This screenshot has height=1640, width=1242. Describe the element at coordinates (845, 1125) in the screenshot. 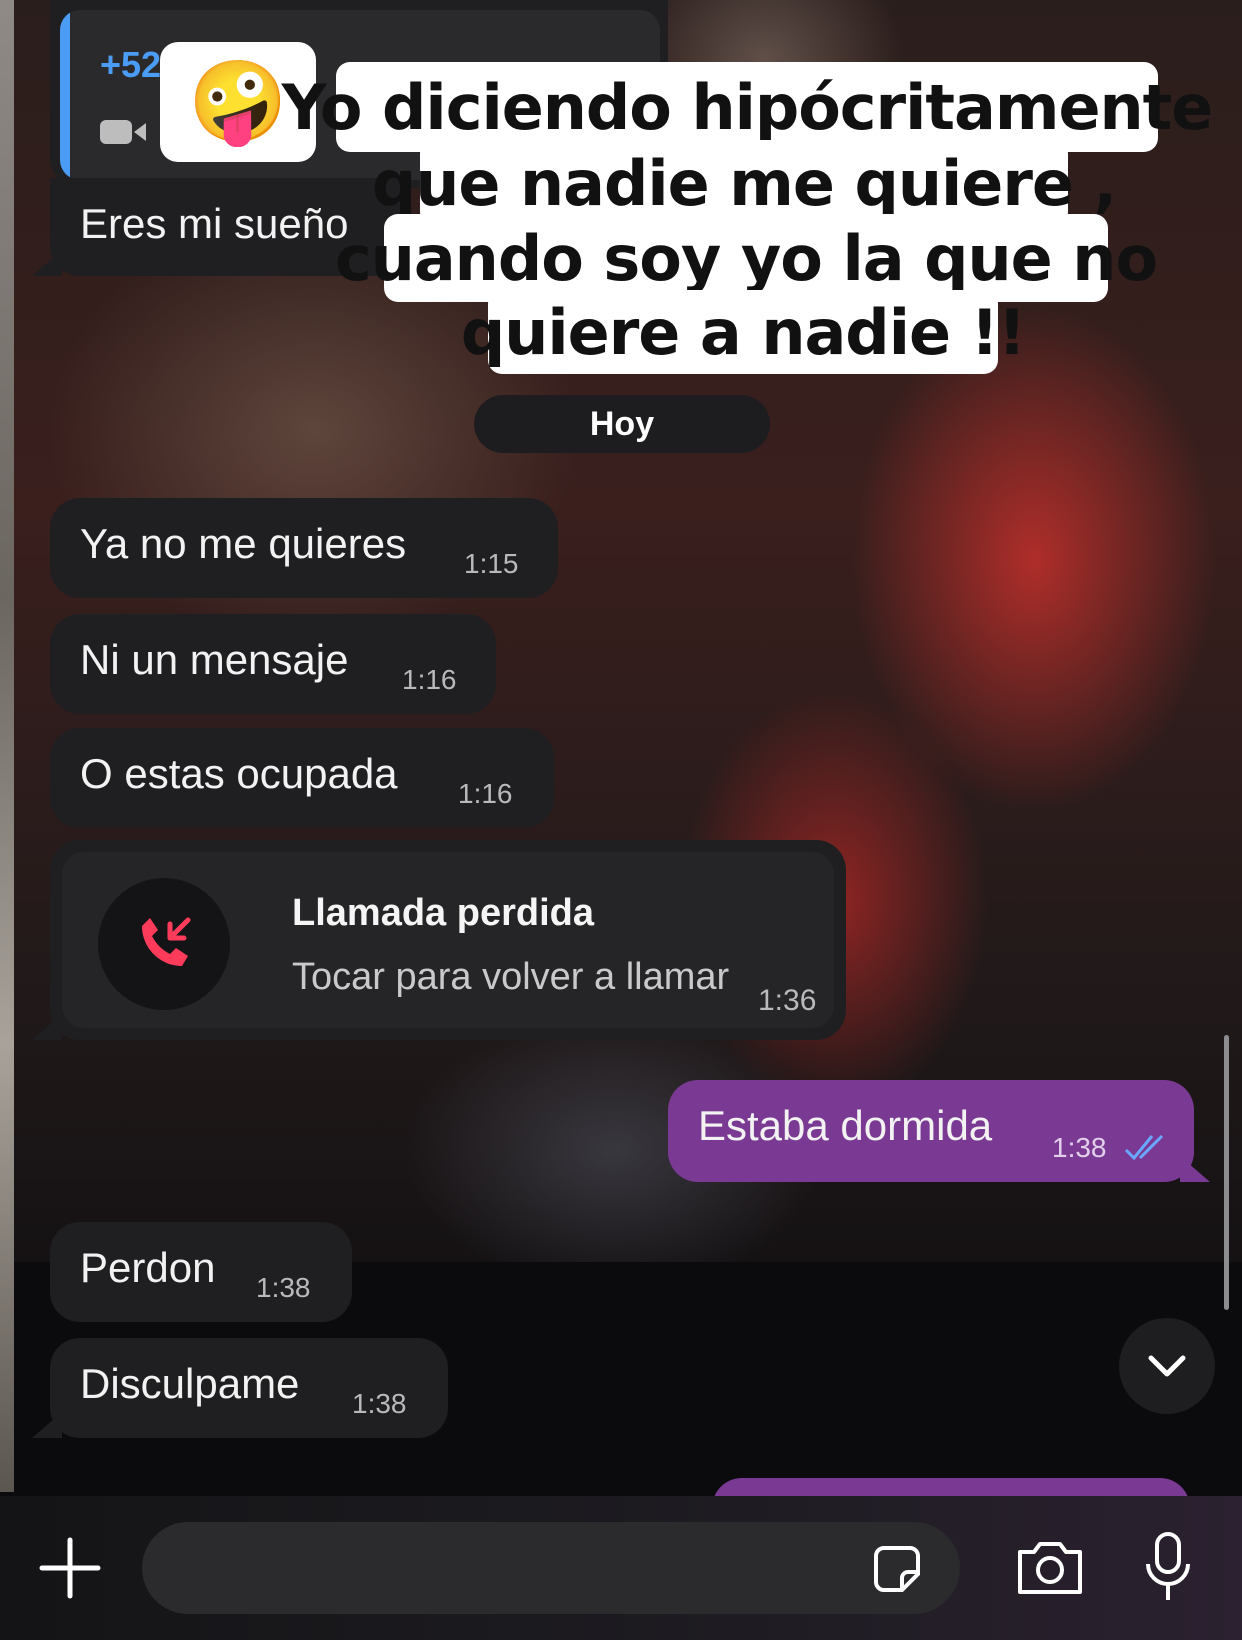

I see `message-text: Estaba dormida` at that location.